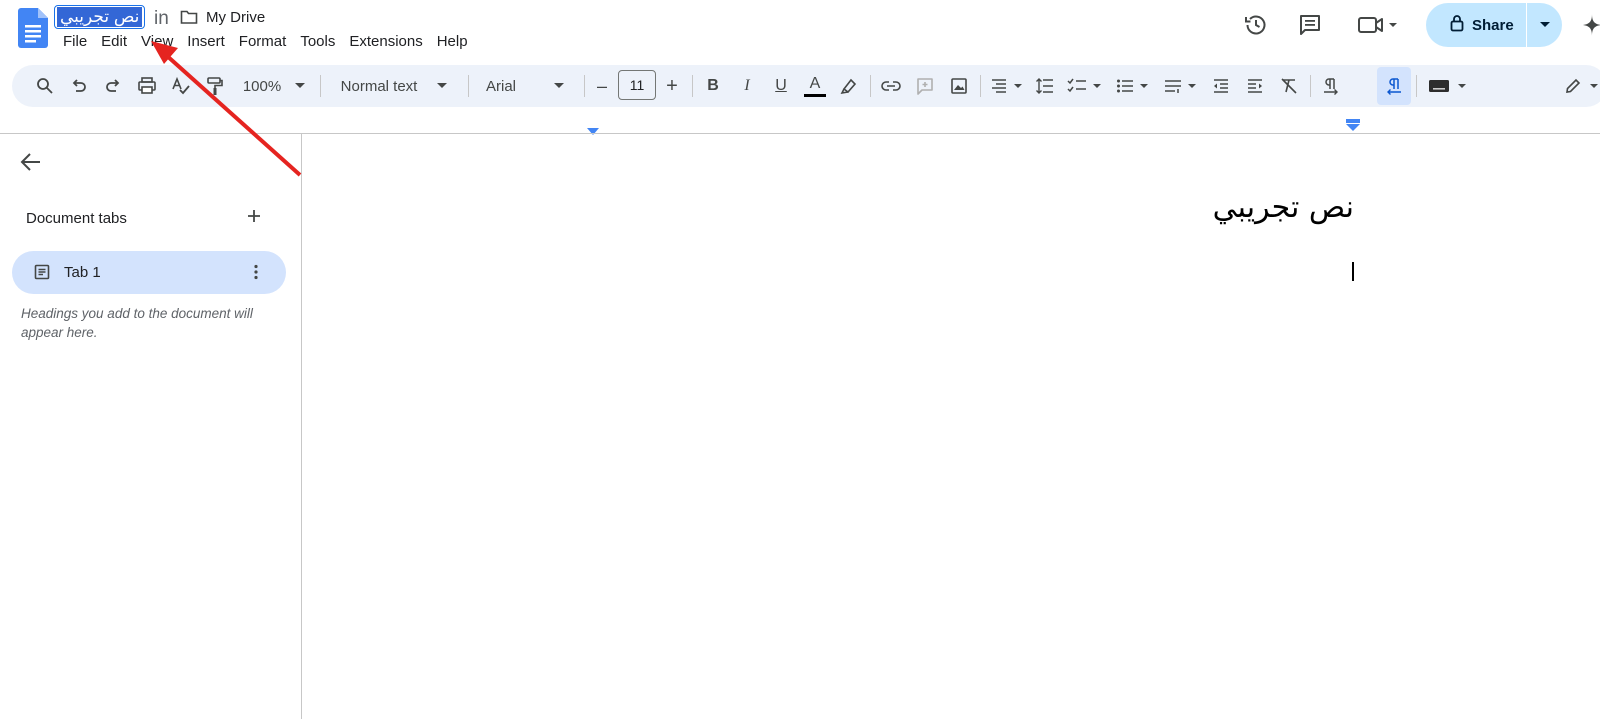  What do you see at coordinates (317, 42) in the screenshot?
I see `menu-tools: Tools` at bounding box center [317, 42].